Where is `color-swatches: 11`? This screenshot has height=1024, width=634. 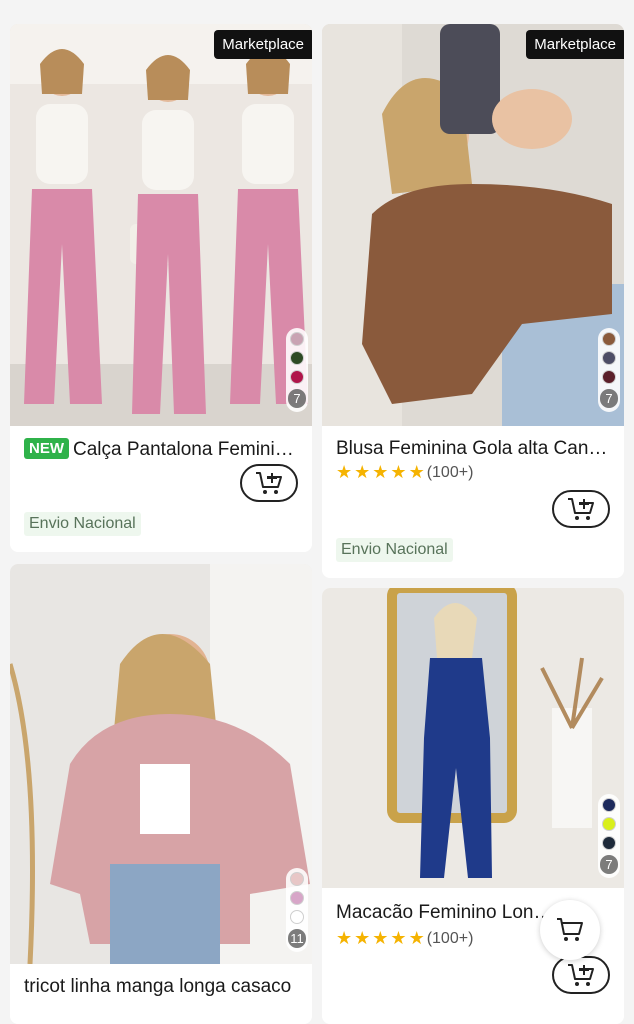
color-swatches: 11 is located at coordinates (297, 910).